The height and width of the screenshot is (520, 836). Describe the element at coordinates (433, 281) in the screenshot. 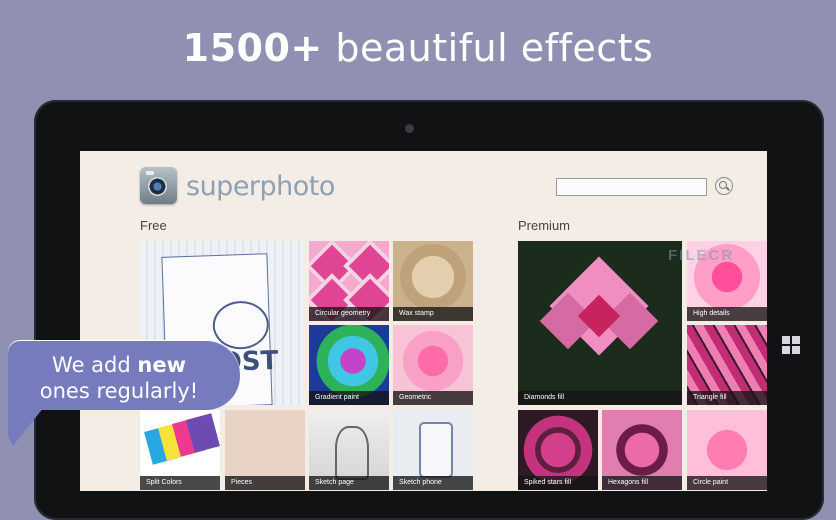

I see `effect-tile-wax-stamp: Wax stamp` at that location.